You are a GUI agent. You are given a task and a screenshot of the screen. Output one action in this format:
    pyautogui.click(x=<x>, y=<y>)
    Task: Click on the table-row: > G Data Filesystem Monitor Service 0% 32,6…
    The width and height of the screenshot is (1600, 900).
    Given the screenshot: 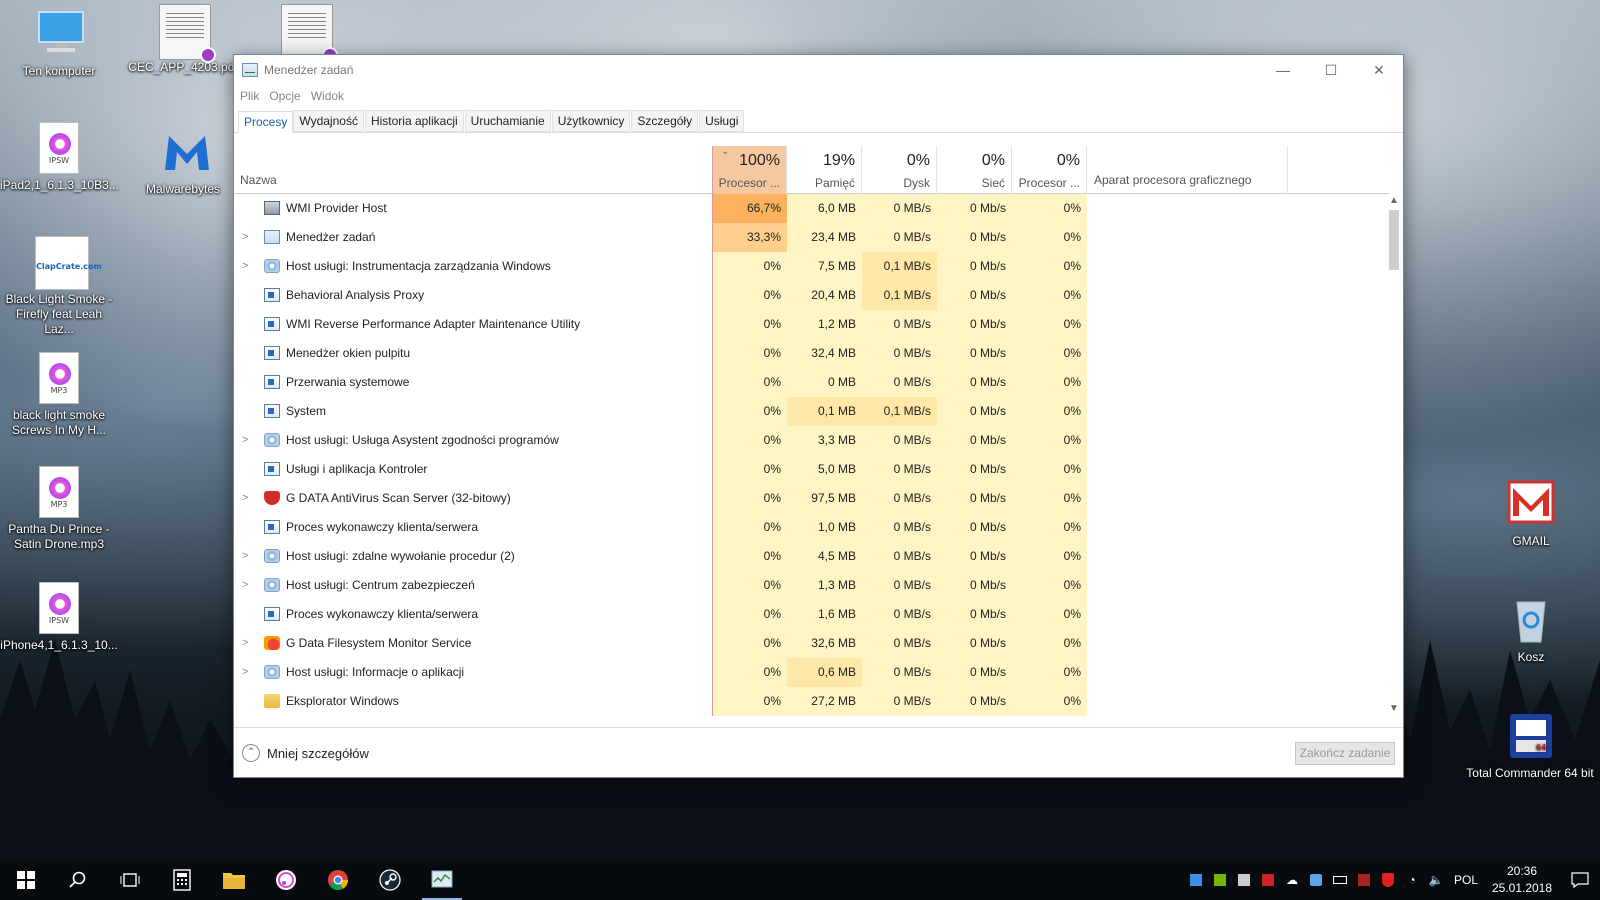 What is the action you would take?
    pyautogui.click(x=811, y=643)
    